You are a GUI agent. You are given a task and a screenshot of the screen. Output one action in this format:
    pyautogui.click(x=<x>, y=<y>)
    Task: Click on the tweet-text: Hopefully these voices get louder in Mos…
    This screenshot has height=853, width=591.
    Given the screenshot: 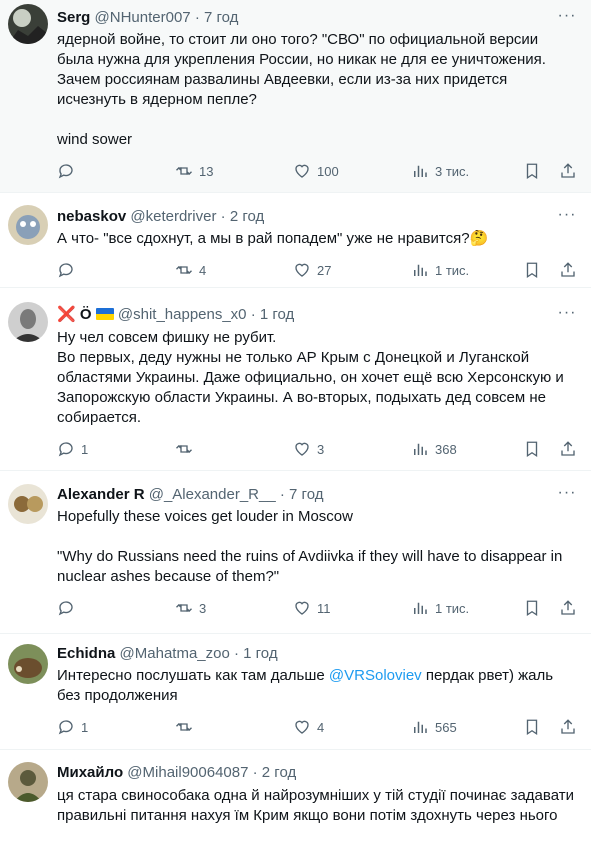 What is the action you would take?
    pyautogui.click(x=310, y=546)
    